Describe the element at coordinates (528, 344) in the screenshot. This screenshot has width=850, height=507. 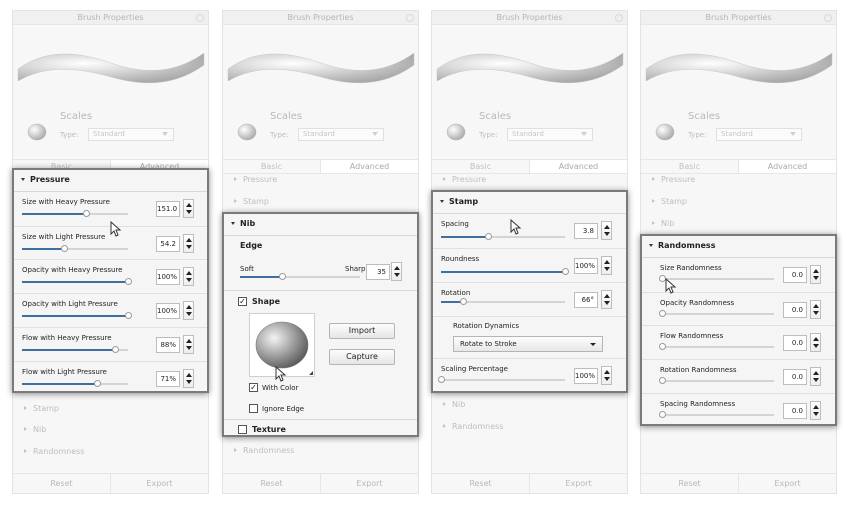
I see `rotation-dynamics-select: Rotate to Stroke` at that location.